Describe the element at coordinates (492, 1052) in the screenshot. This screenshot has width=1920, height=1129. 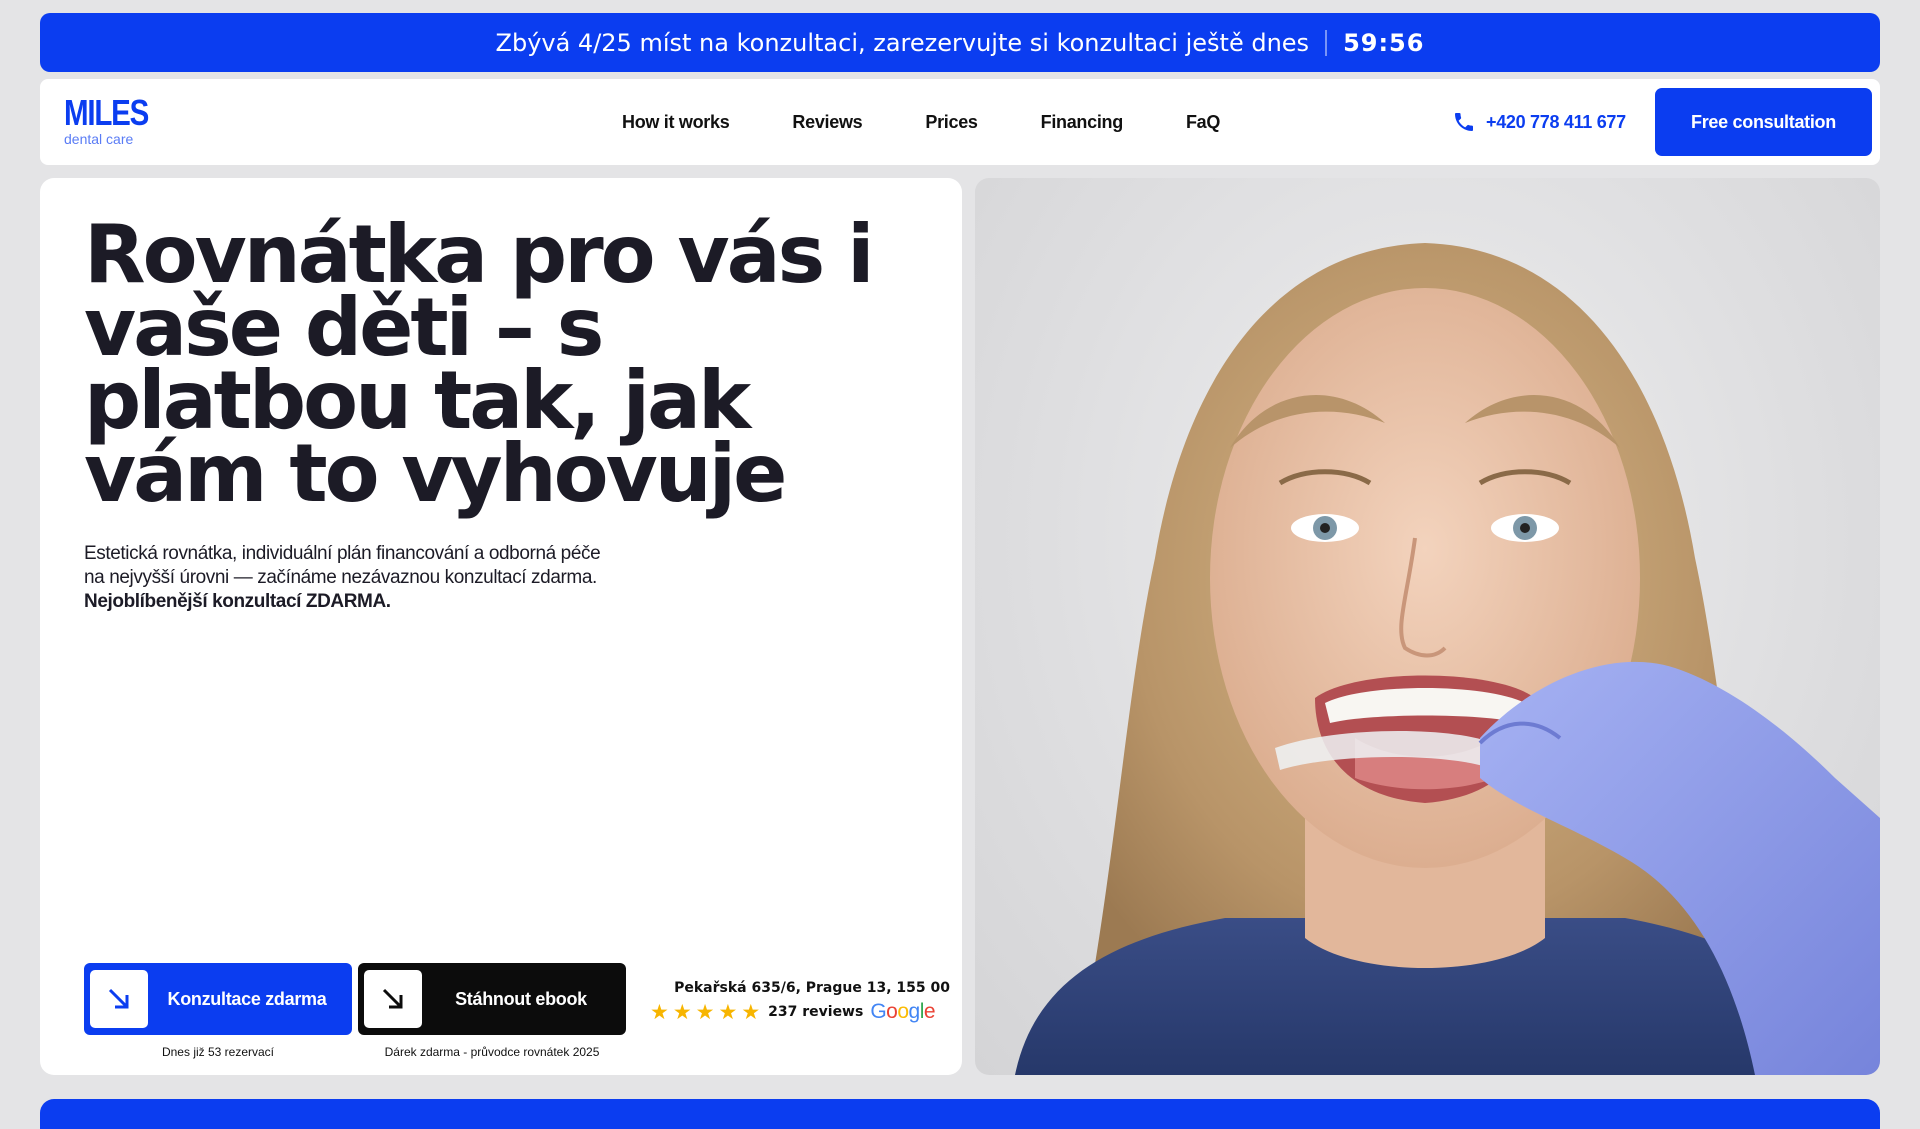
I see `ebook-caption: Dárek zdarma - průvodce rovnátek 2025` at that location.